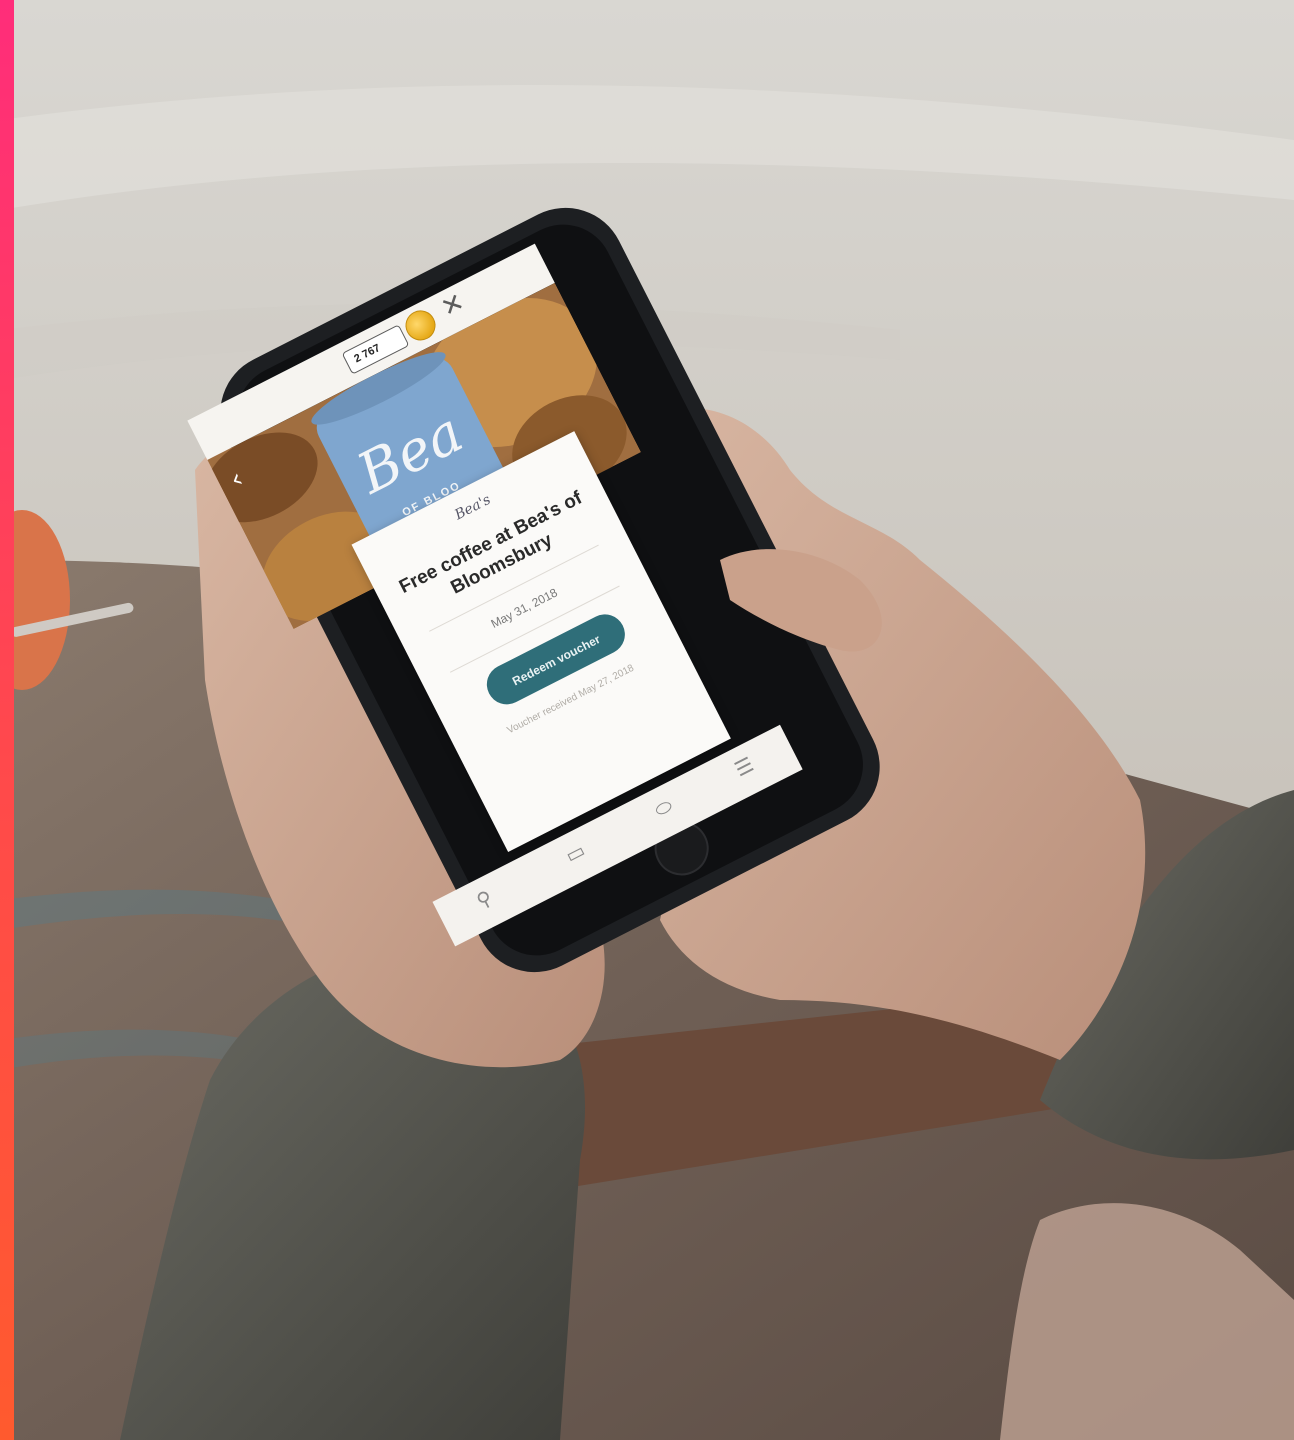  What do you see at coordinates (575, 853) in the screenshot?
I see `card-icon: ▭` at bounding box center [575, 853].